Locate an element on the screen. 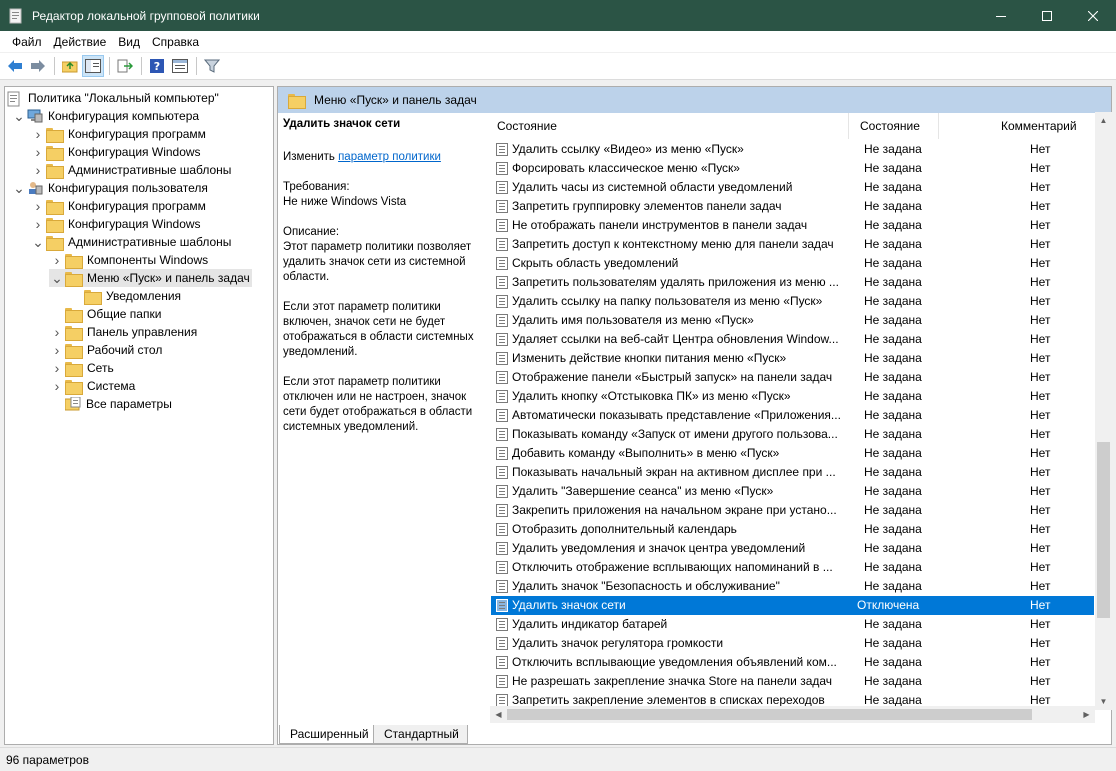  tree-item: ⌄ Конфигурация пользователя is located at coordinates (110, 188).